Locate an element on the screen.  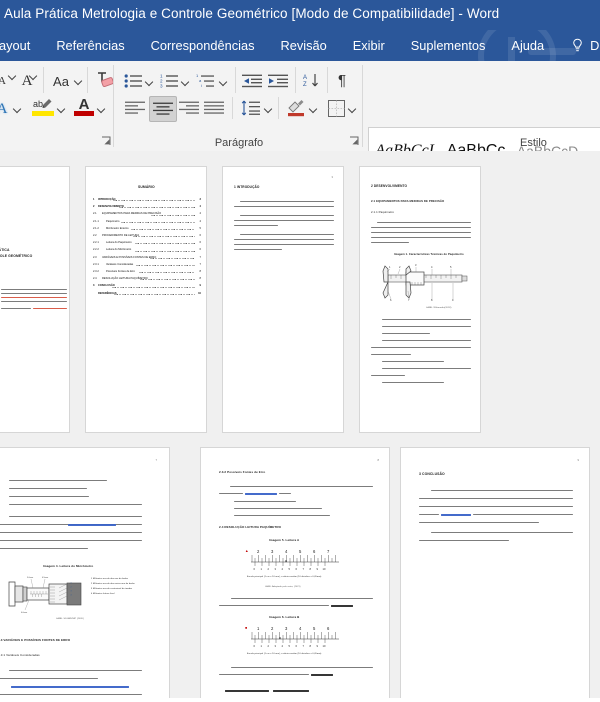
lightbulb-icon is located at coordinates (577, 45).